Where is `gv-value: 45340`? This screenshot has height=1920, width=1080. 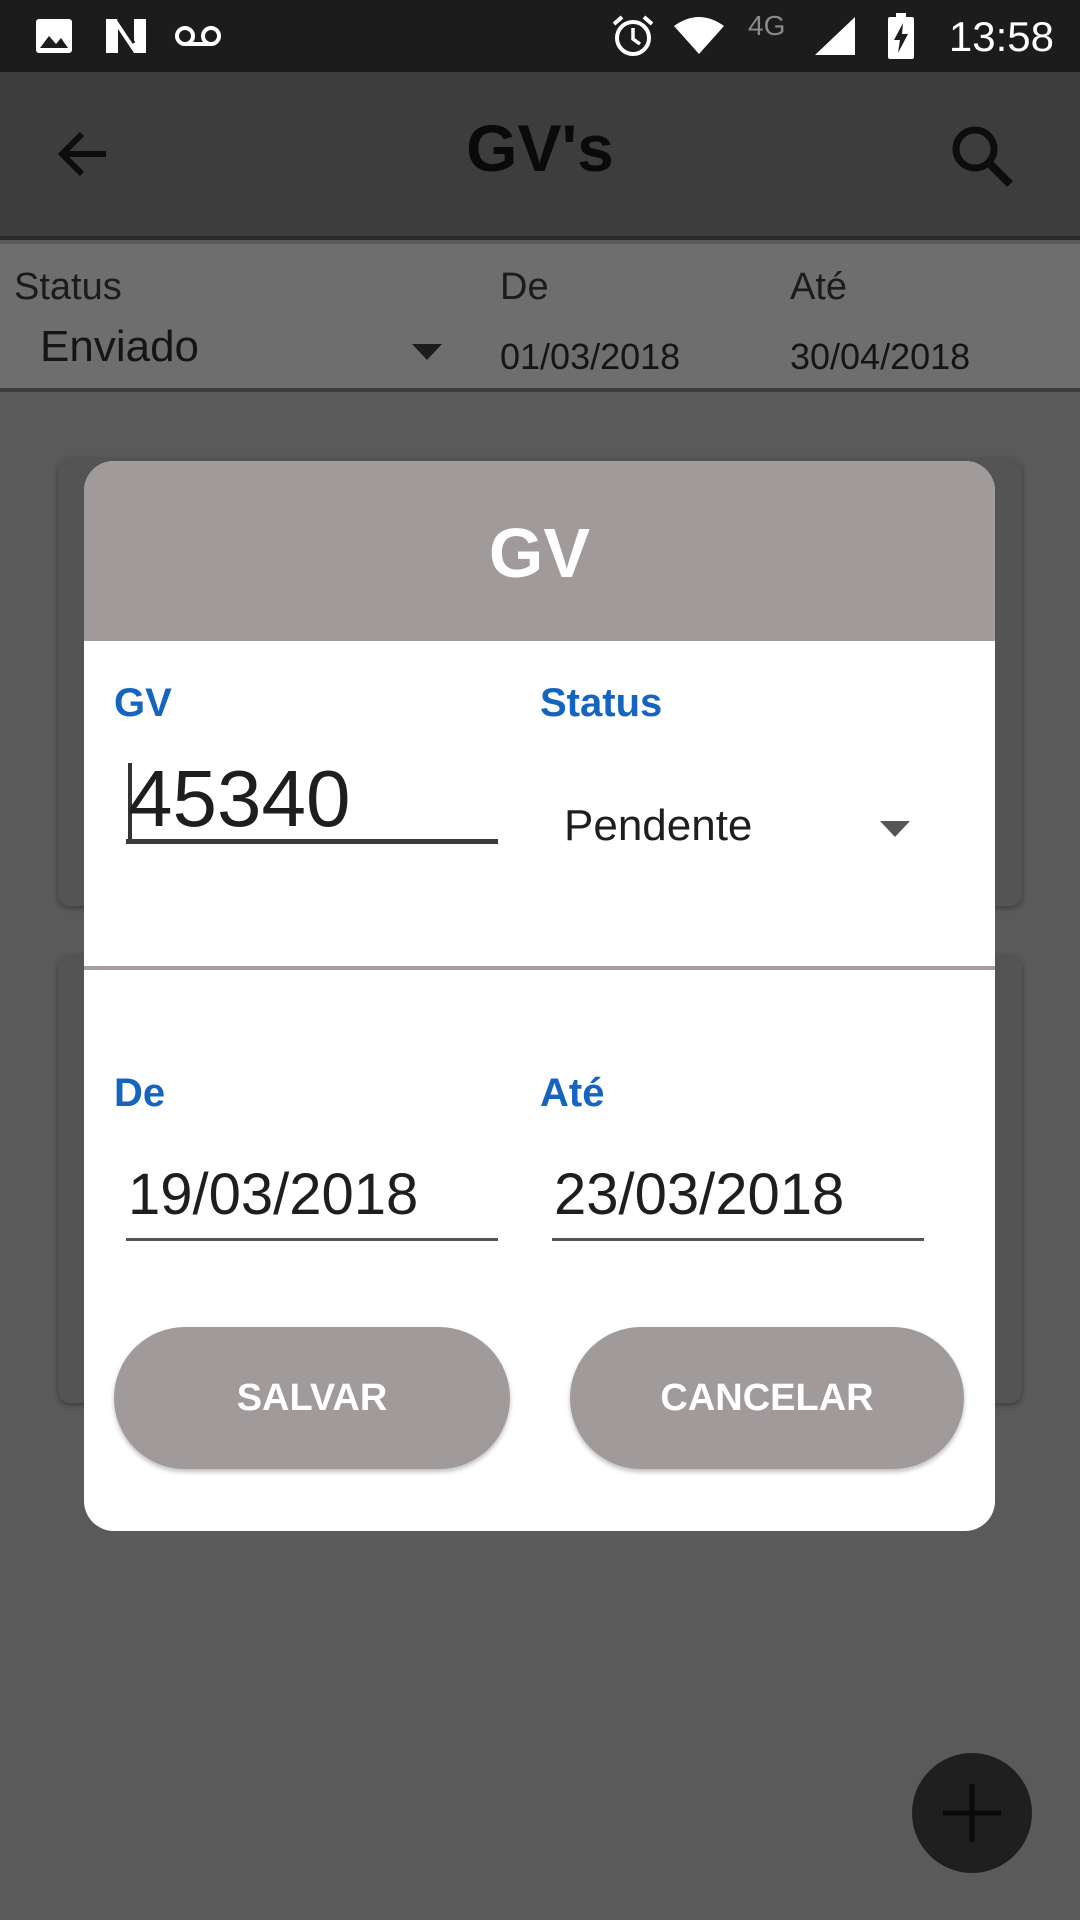
gv-value: 45340 is located at coordinates (239, 798).